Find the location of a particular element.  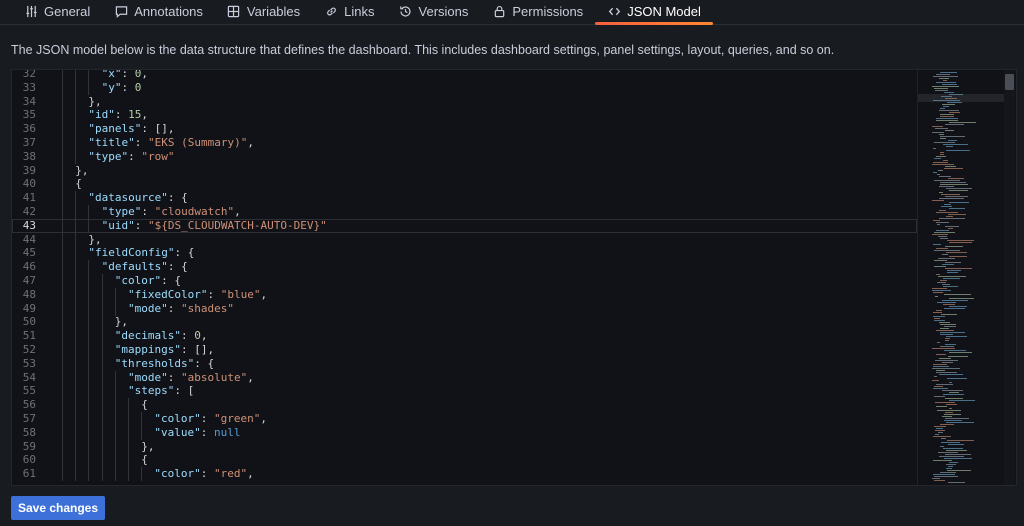

code-line: 45 "fieldConfig": { is located at coordinates (464, 253).